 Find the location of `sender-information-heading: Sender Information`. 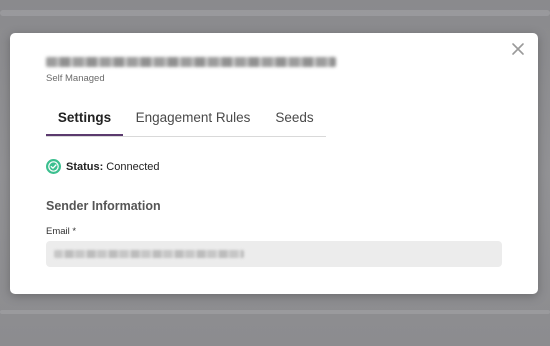

sender-information-heading: Sender Information is located at coordinates (103, 206).